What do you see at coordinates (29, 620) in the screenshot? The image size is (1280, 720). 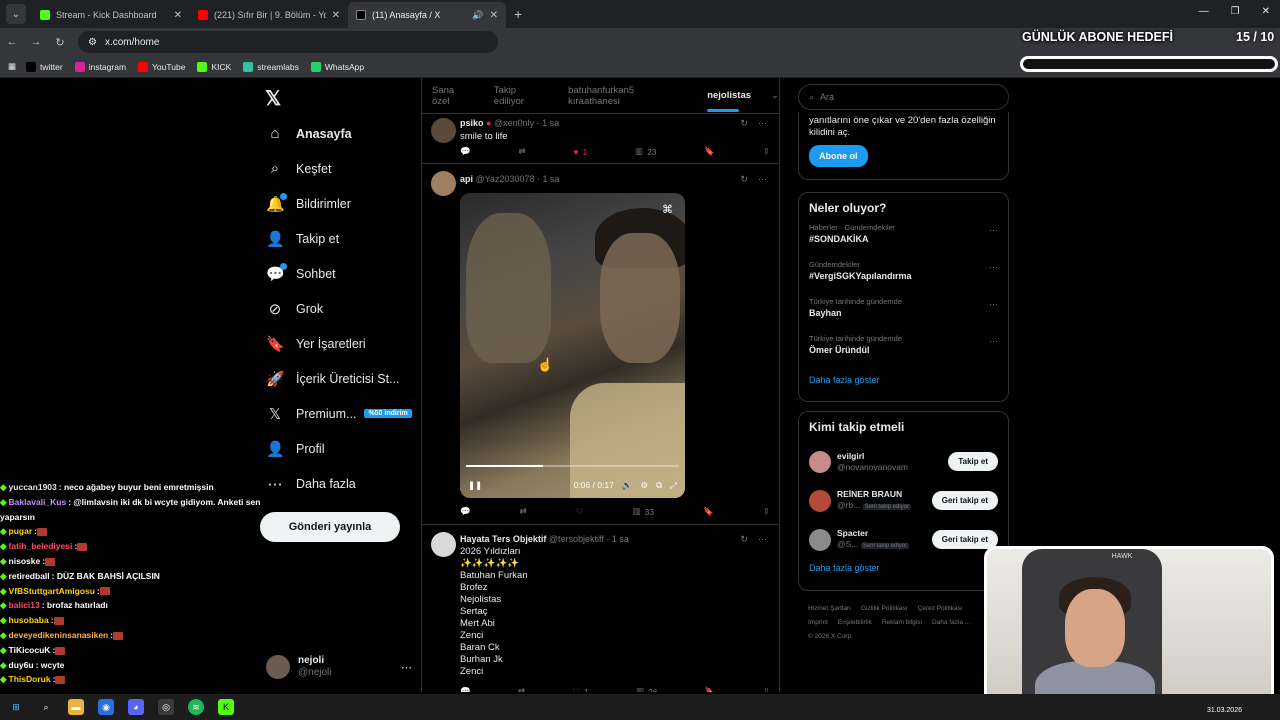 I see `chat-username: husobaba` at bounding box center [29, 620].